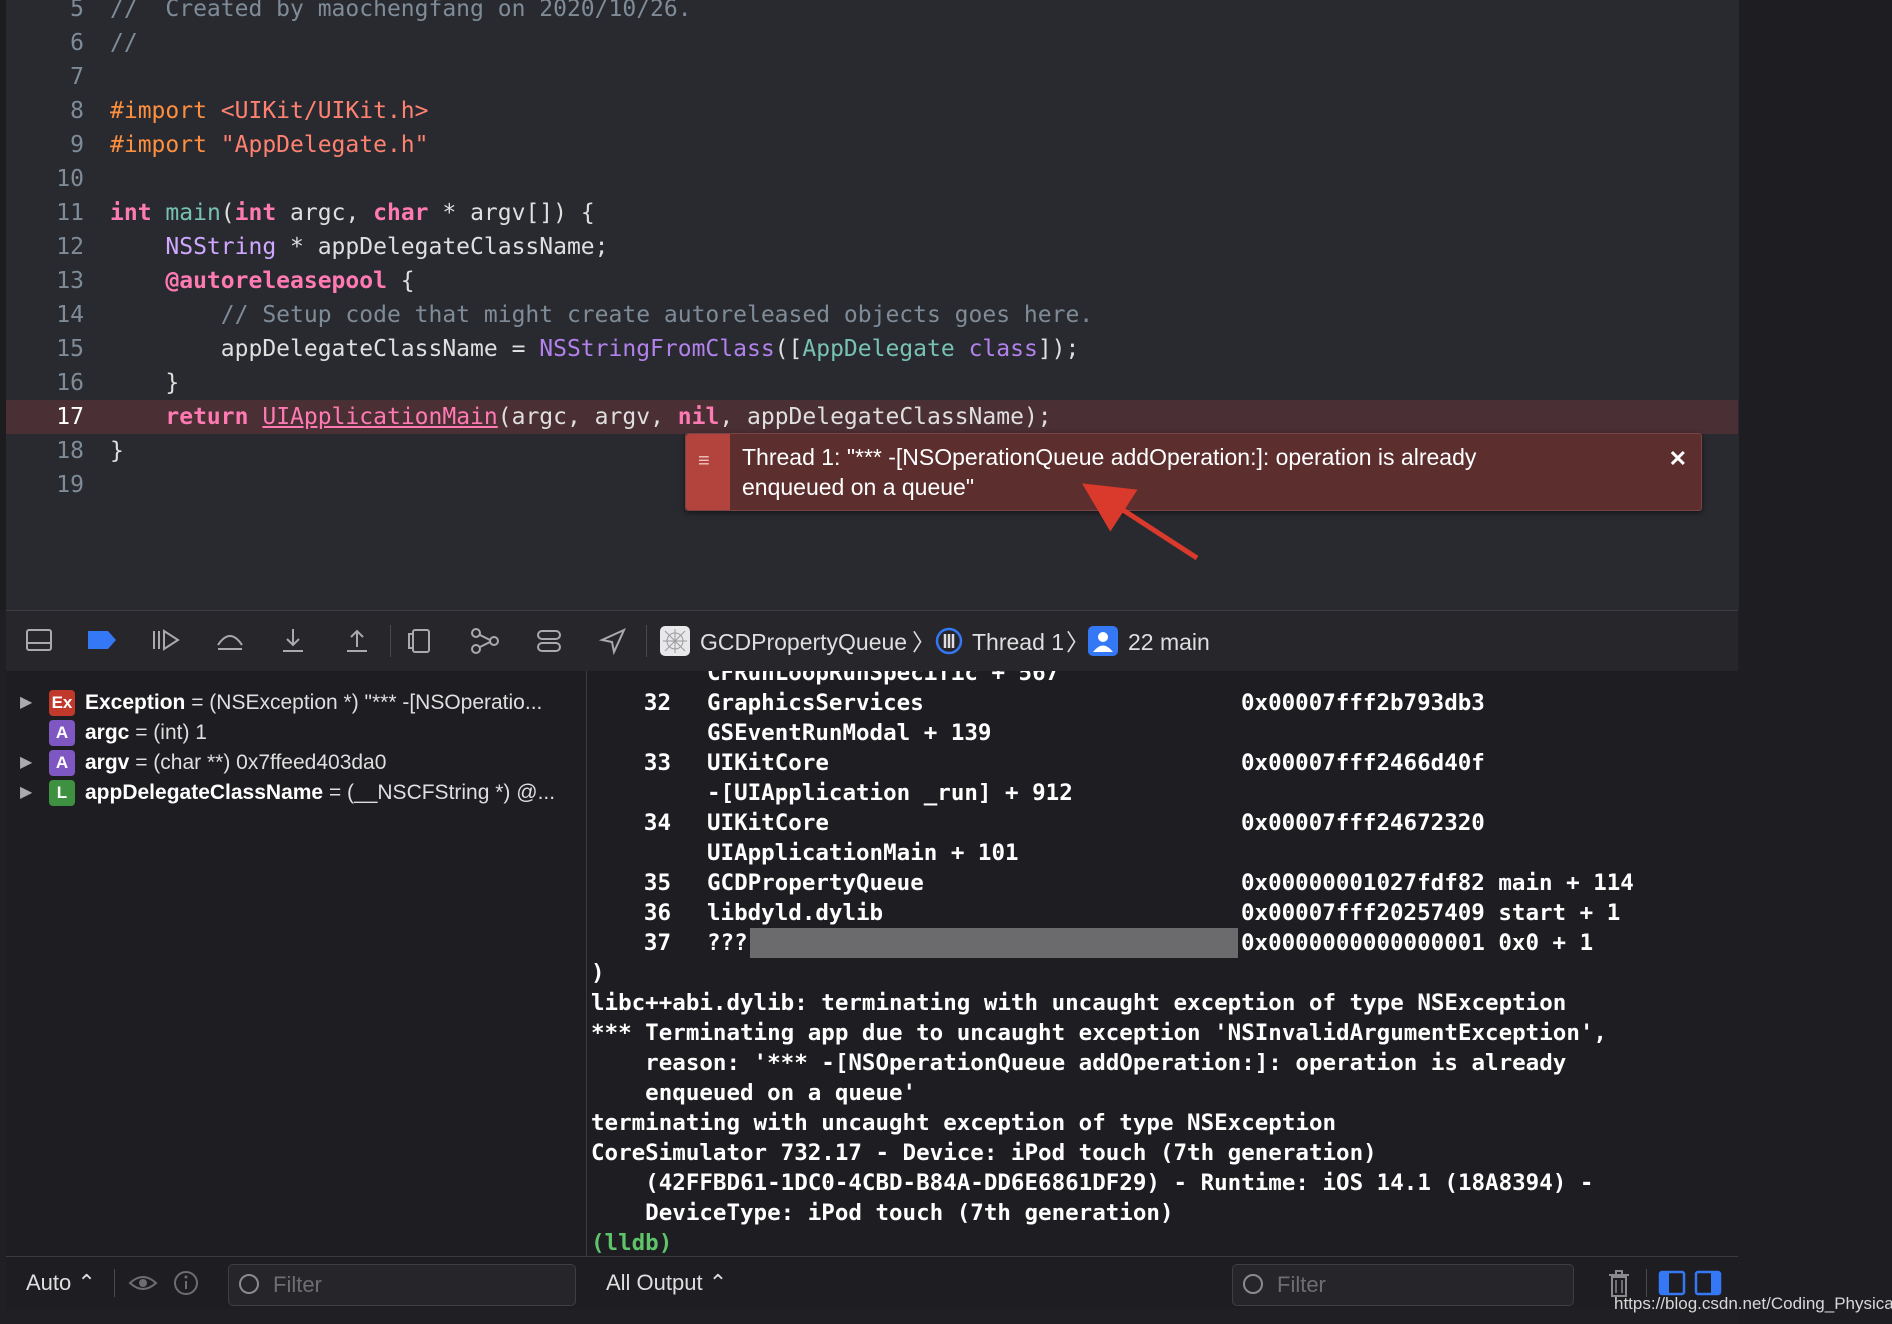  Describe the element at coordinates (872, 43) in the screenshot. I see `code-line: 6 //` at that location.